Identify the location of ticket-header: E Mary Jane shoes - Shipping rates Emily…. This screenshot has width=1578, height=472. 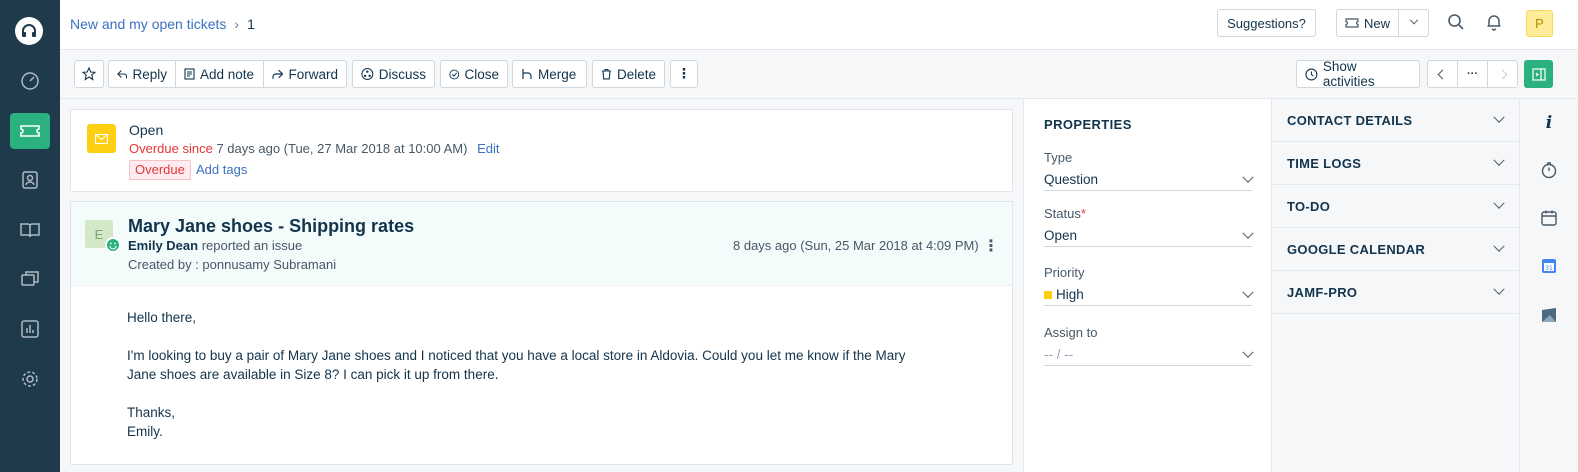
(541, 244).